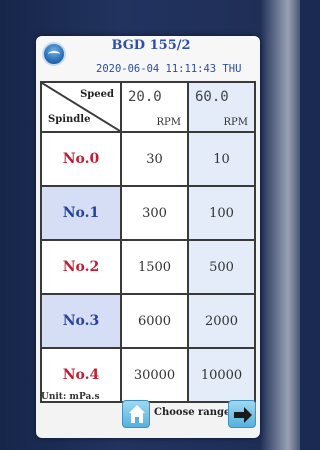  I want to click on range-cell: 2000, so click(221, 321).